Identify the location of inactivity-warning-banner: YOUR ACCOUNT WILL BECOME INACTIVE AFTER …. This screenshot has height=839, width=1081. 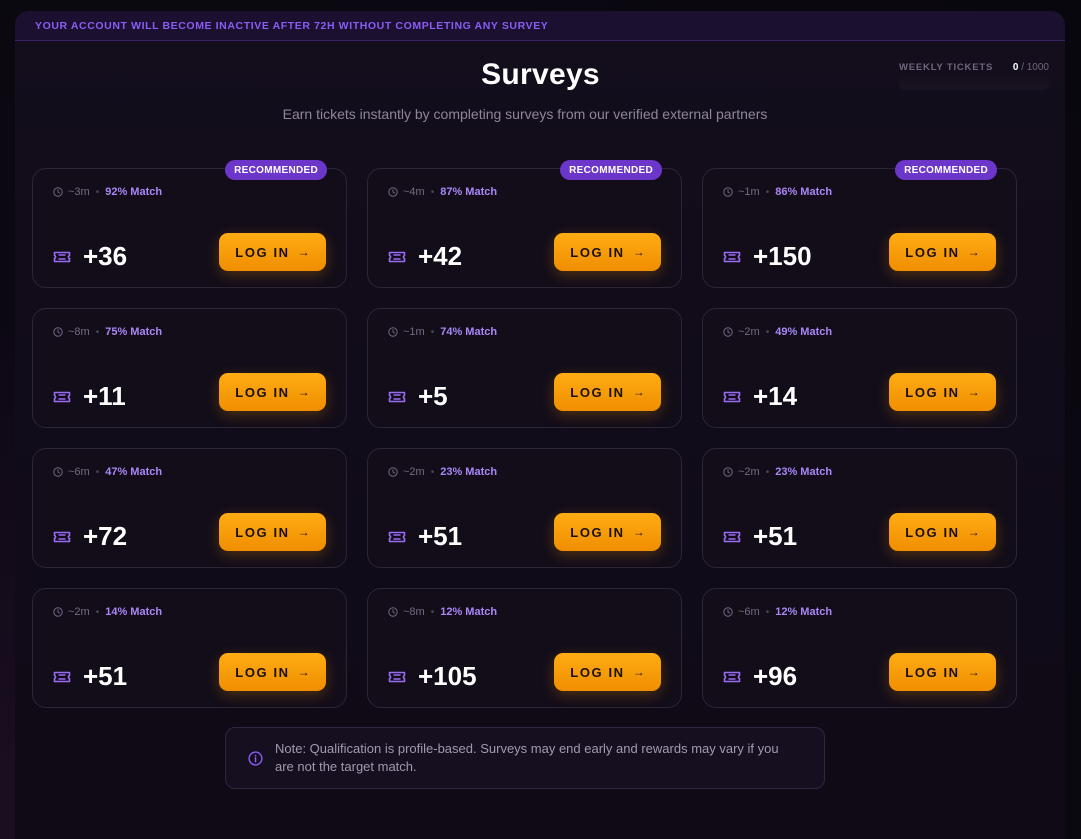
(540, 26).